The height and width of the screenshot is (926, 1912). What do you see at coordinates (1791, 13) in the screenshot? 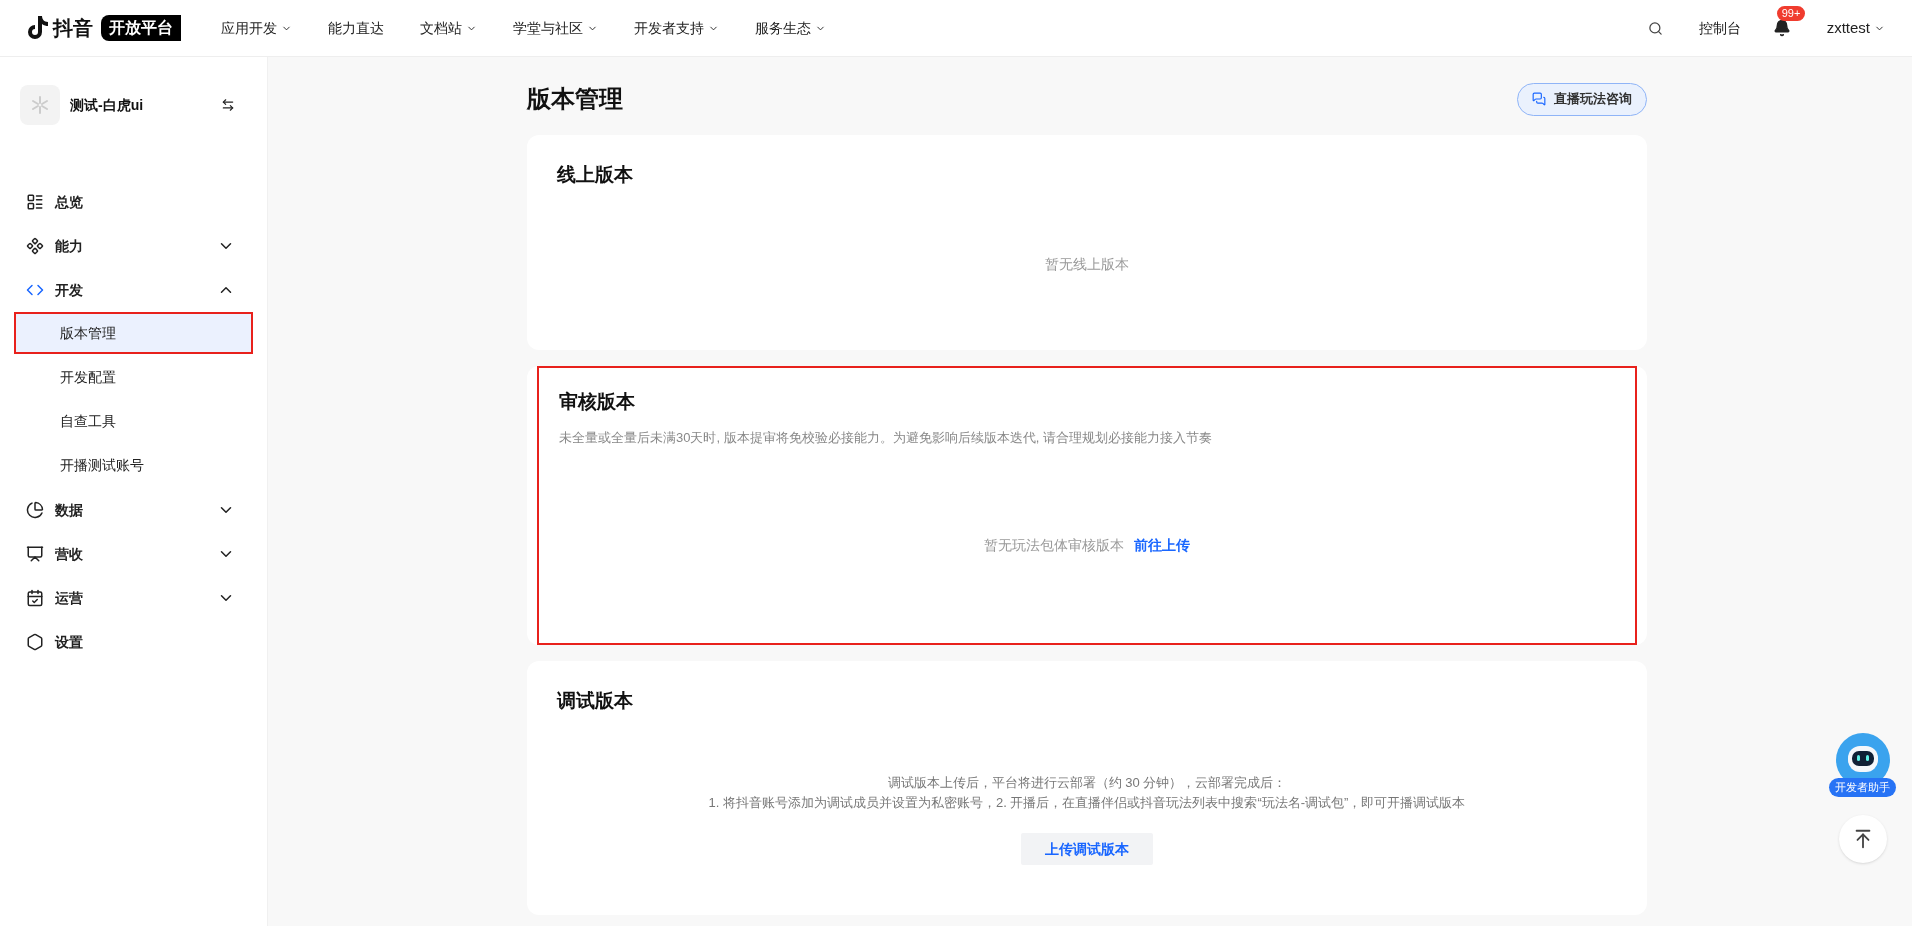
I see `notification-badge: 99+` at bounding box center [1791, 13].